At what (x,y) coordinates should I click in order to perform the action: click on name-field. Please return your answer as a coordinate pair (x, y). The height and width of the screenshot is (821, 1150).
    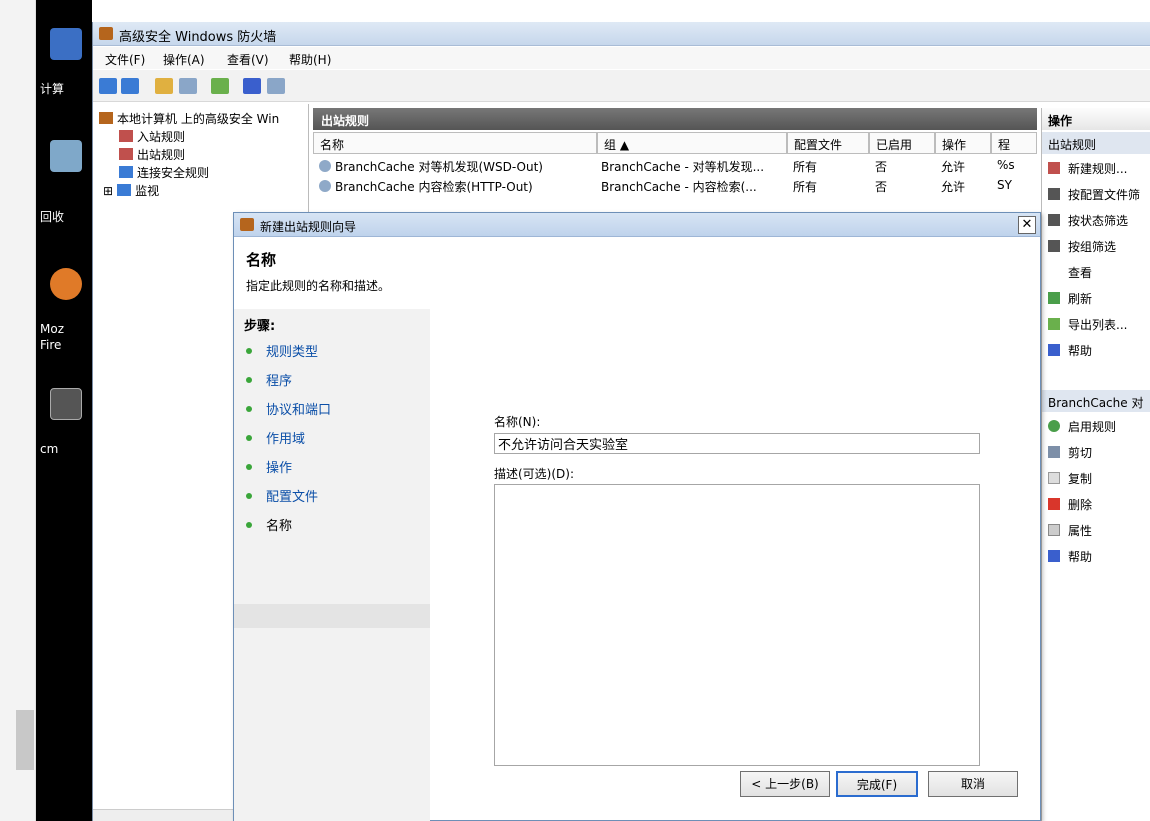
    Looking at the image, I should click on (737, 443).